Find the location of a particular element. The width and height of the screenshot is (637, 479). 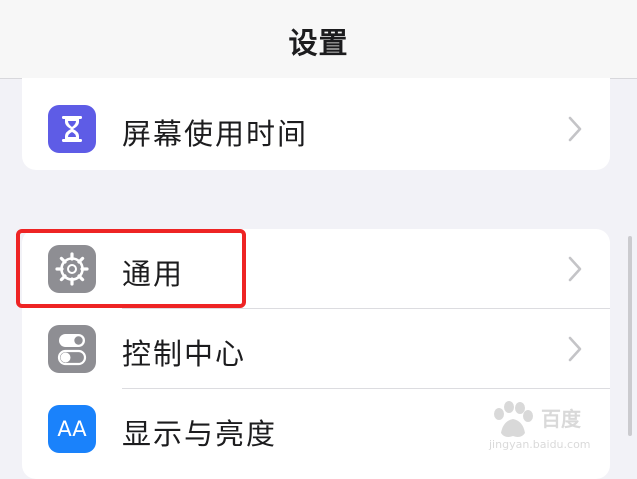

gear-icon is located at coordinates (72, 269).